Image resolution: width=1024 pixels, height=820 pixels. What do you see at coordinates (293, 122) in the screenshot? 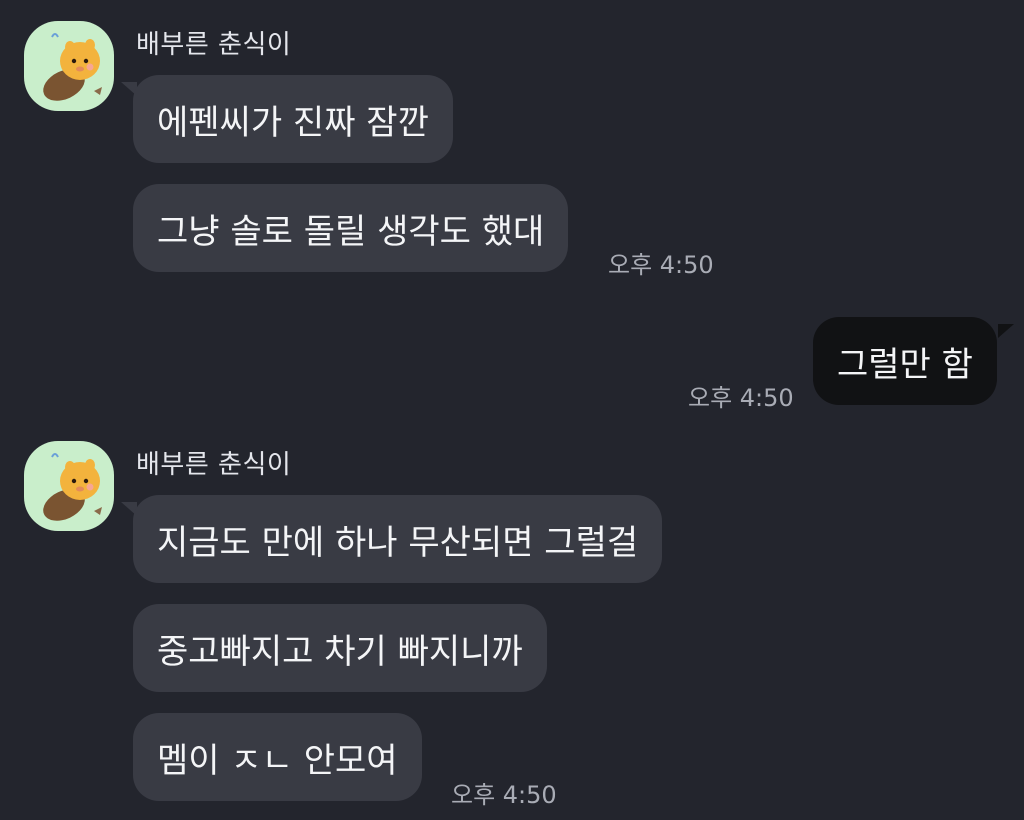
I see `message-text: 에펜씨가 진짜 잠깐` at bounding box center [293, 122].